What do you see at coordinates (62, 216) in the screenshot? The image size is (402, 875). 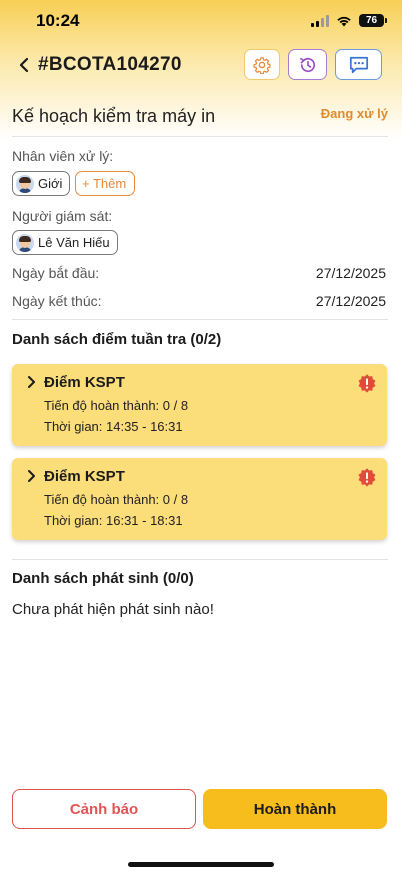 I see `supervisor-label: Người giám sát:` at bounding box center [62, 216].